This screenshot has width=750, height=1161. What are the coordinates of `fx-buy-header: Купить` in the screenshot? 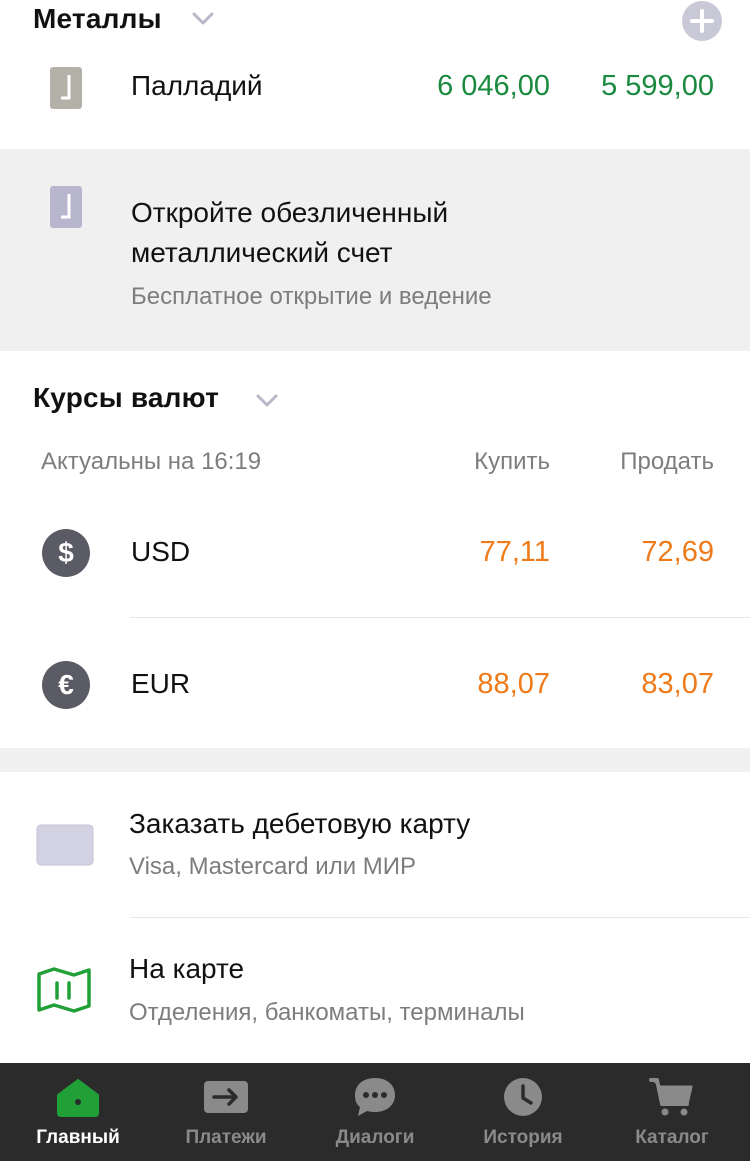 It's located at (512, 461).